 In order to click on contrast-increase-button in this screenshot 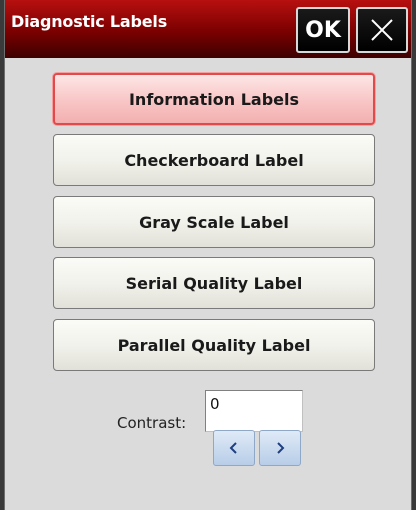, I will do `click(280, 448)`.